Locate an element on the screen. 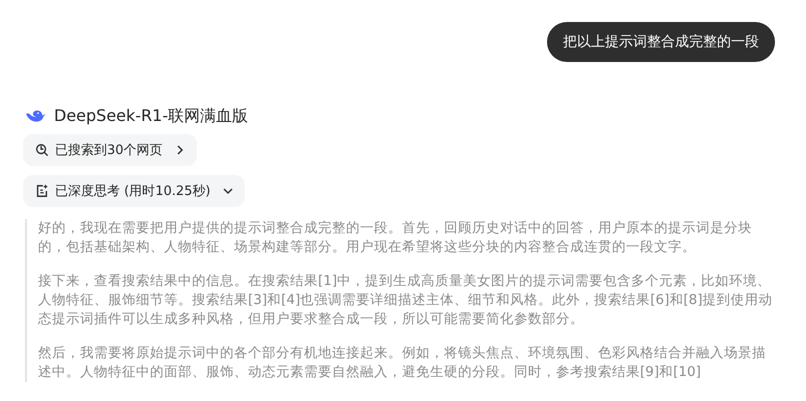  thinking-toggle-button: 已深度思考 (用时10.25秒) is located at coordinates (133, 191).